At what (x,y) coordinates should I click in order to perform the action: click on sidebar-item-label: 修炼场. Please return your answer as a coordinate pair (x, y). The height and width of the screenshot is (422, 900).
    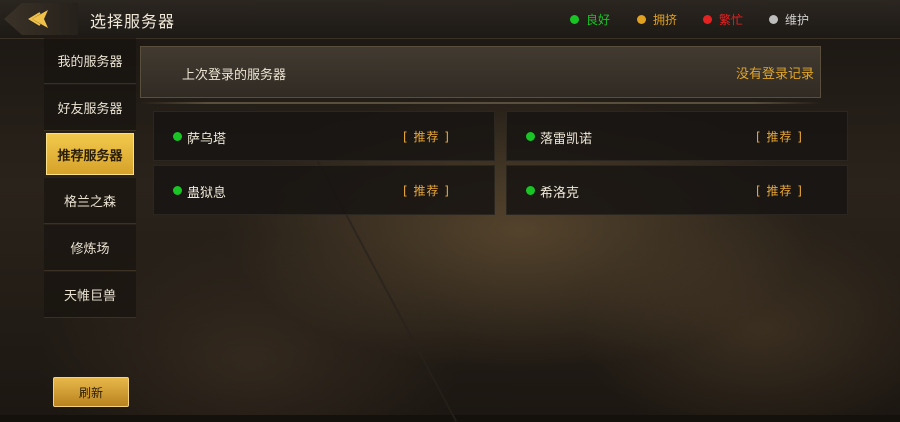
    Looking at the image, I should click on (90, 249).